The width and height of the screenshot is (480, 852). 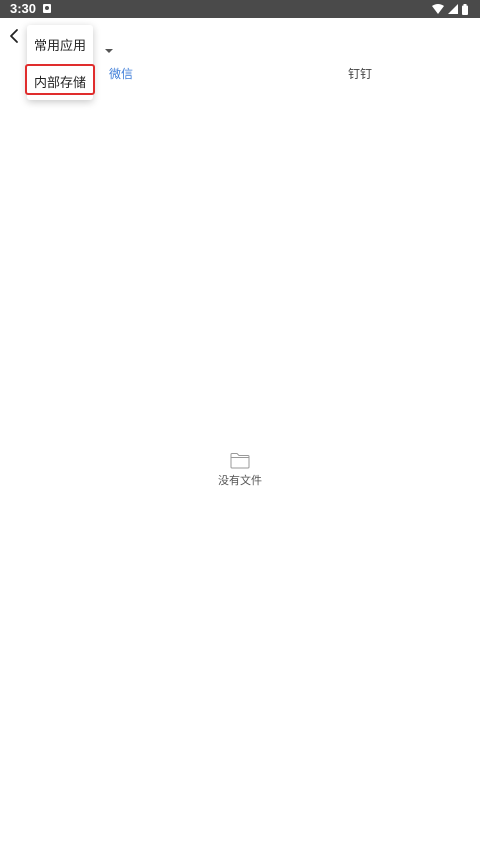 I want to click on status-icons, so click(x=450, y=9).